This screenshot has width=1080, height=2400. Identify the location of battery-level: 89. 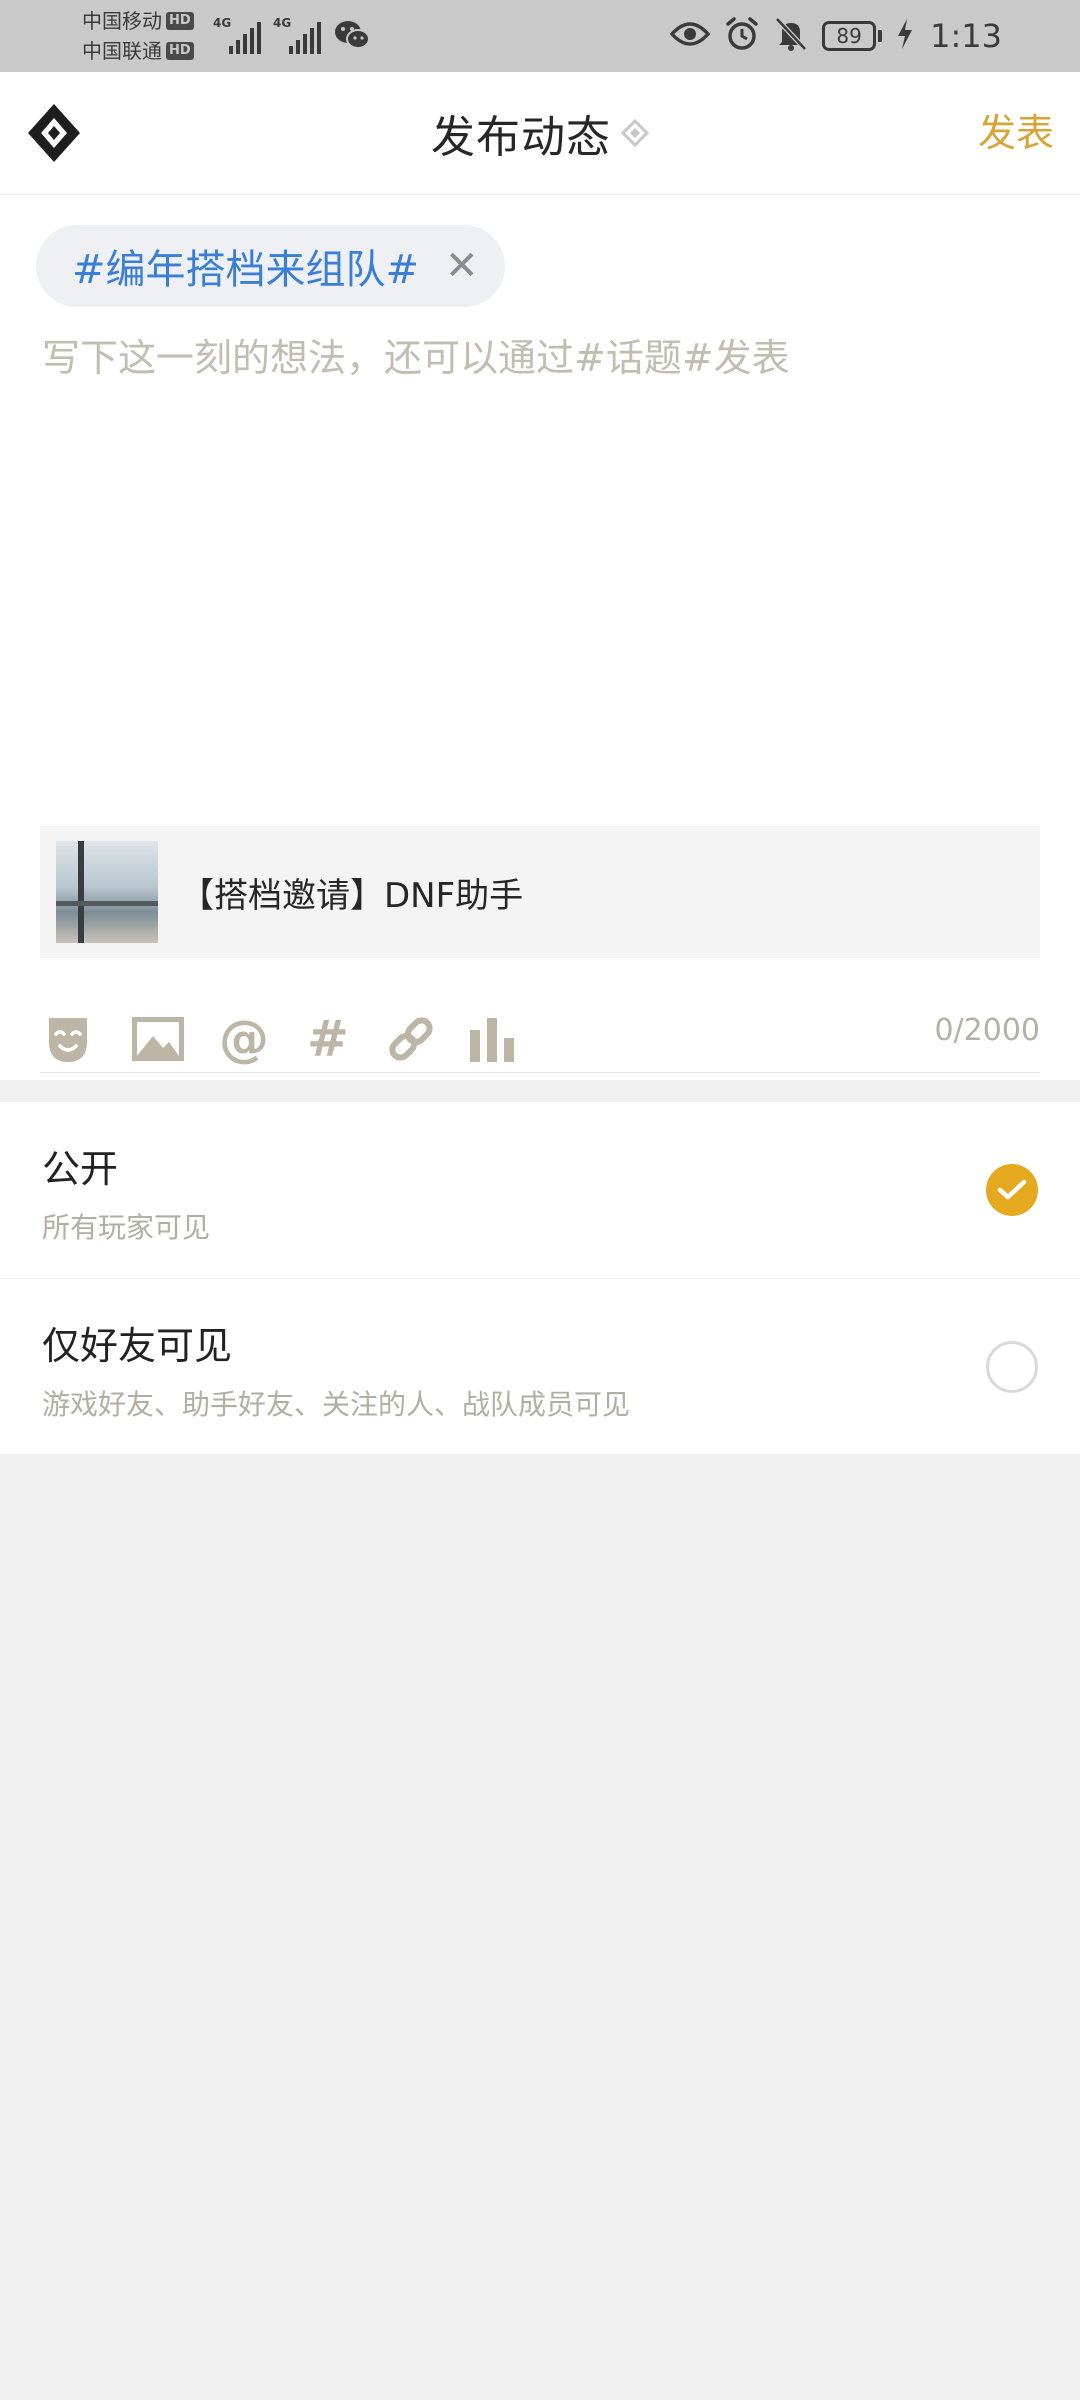
(849, 36).